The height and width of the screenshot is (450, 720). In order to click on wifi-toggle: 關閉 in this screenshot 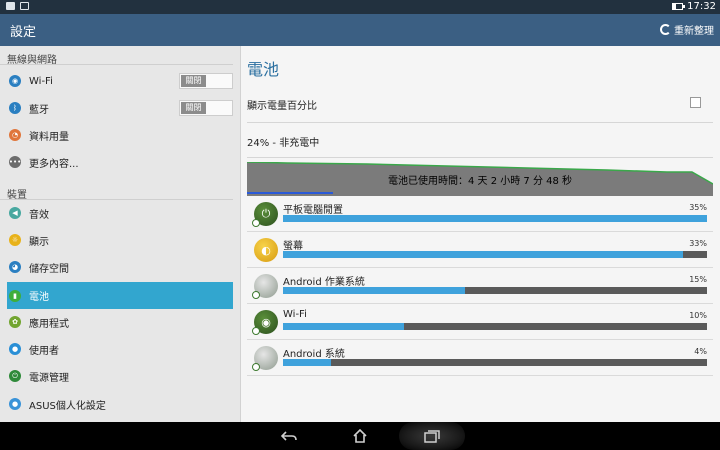, I will do `click(206, 81)`.